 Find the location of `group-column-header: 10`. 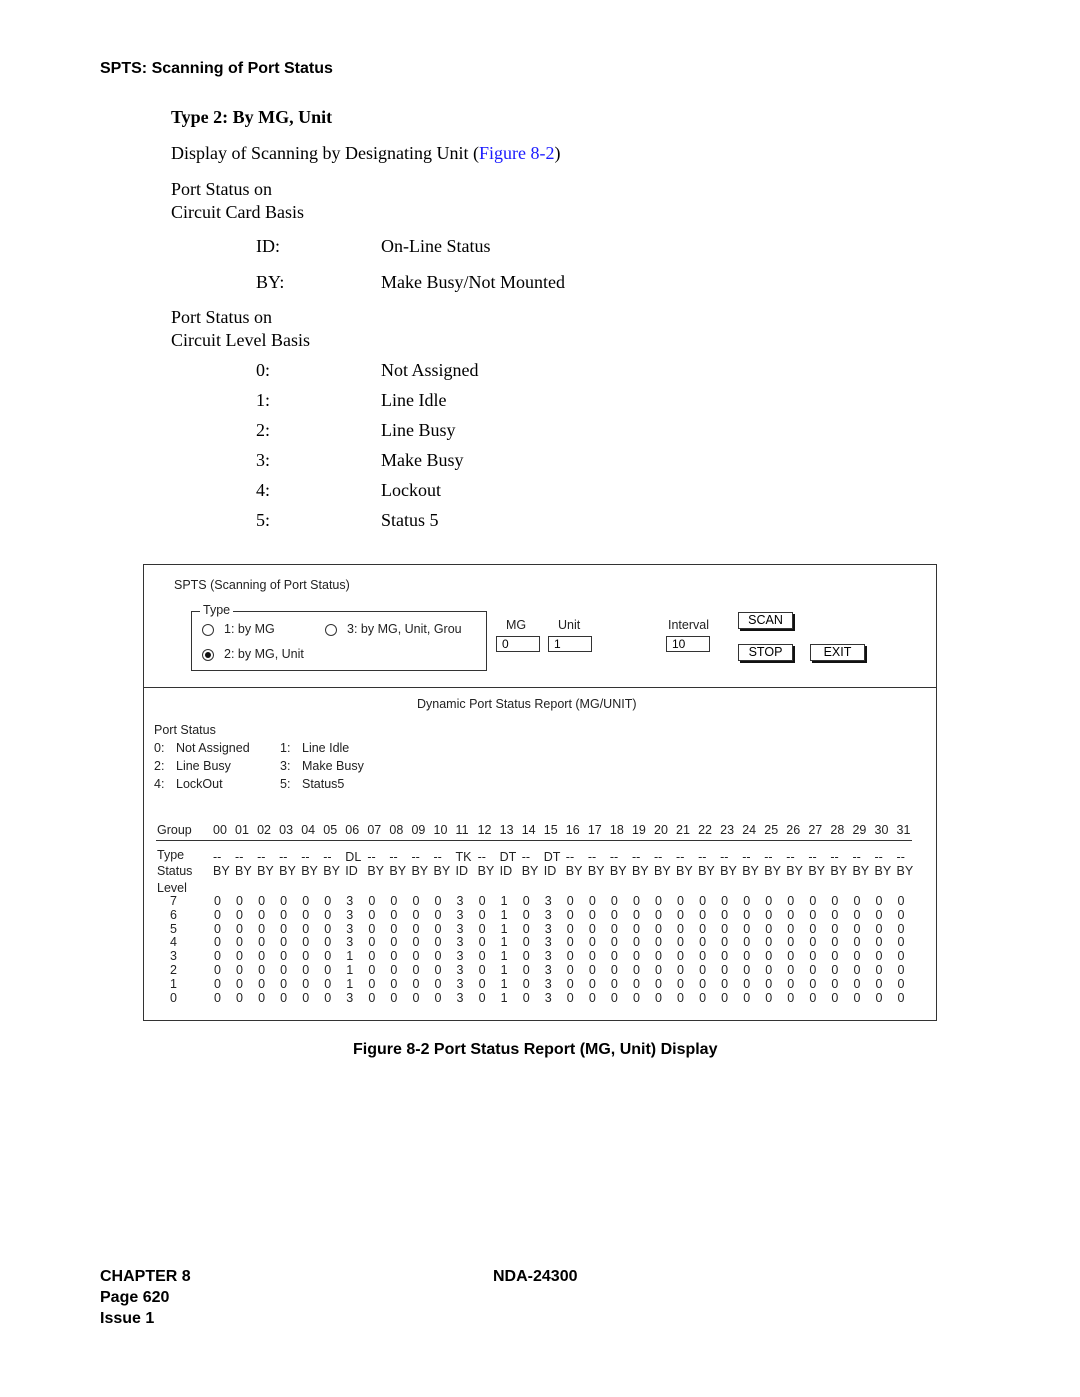

group-column-header: 10 is located at coordinates (440, 830).